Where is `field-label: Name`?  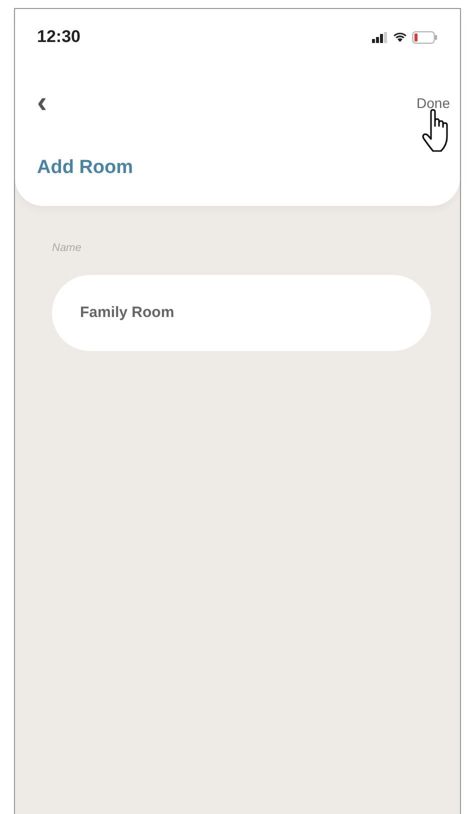 field-label: Name is located at coordinates (67, 248).